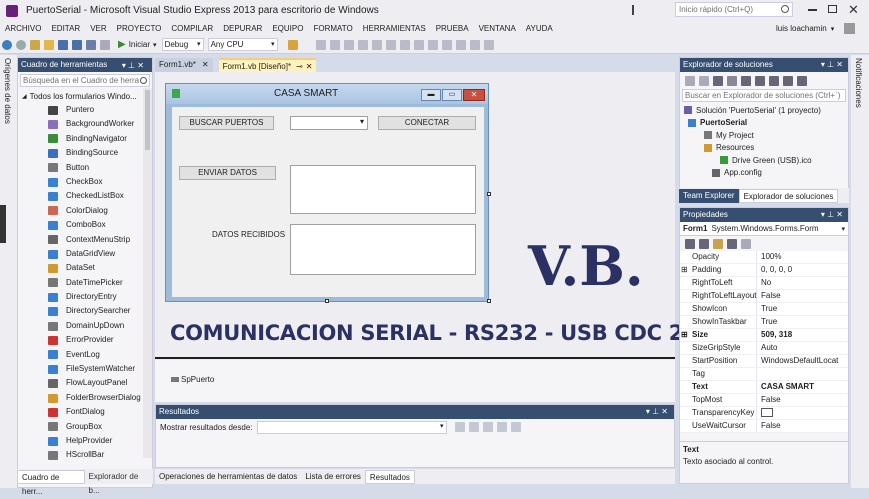 This screenshot has width=869, height=499. What do you see at coordinates (394, 28) in the screenshot?
I see `menu-item-herramientas: HERRAMIENTAS` at bounding box center [394, 28].